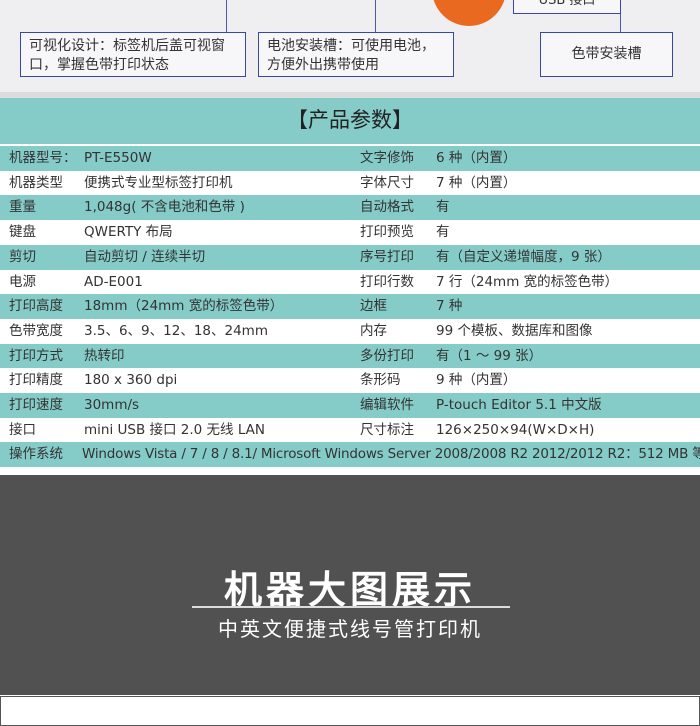  What do you see at coordinates (519, 405) in the screenshot?
I see `param-value: P-touch Editor 5.1 中文版` at bounding box center [519, 405].